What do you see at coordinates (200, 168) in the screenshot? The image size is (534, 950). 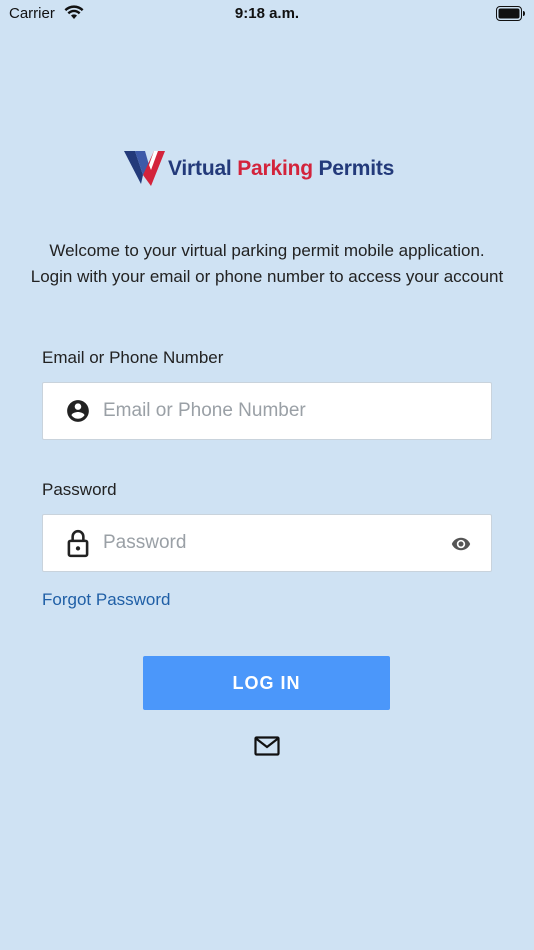 I see `logo-word-virtual: Virtual` at bounding box center [200, 168].